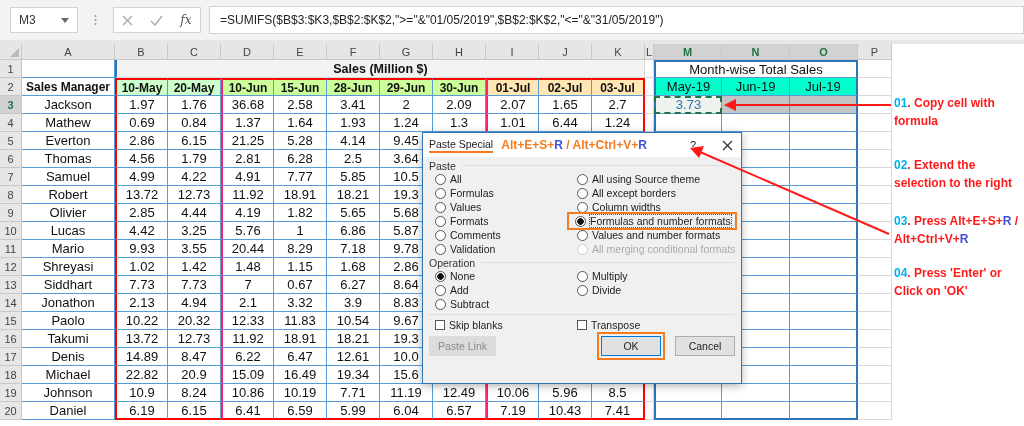 The width and height of the screenshot is (1024, 426). I want to click on formula-field: =SUMIFS($B$3:$K3,$B$2:$K$2,">="&"01/05/2019",$B$2:$K$2,"<="&"31/05/2019"), so click(616, 20).